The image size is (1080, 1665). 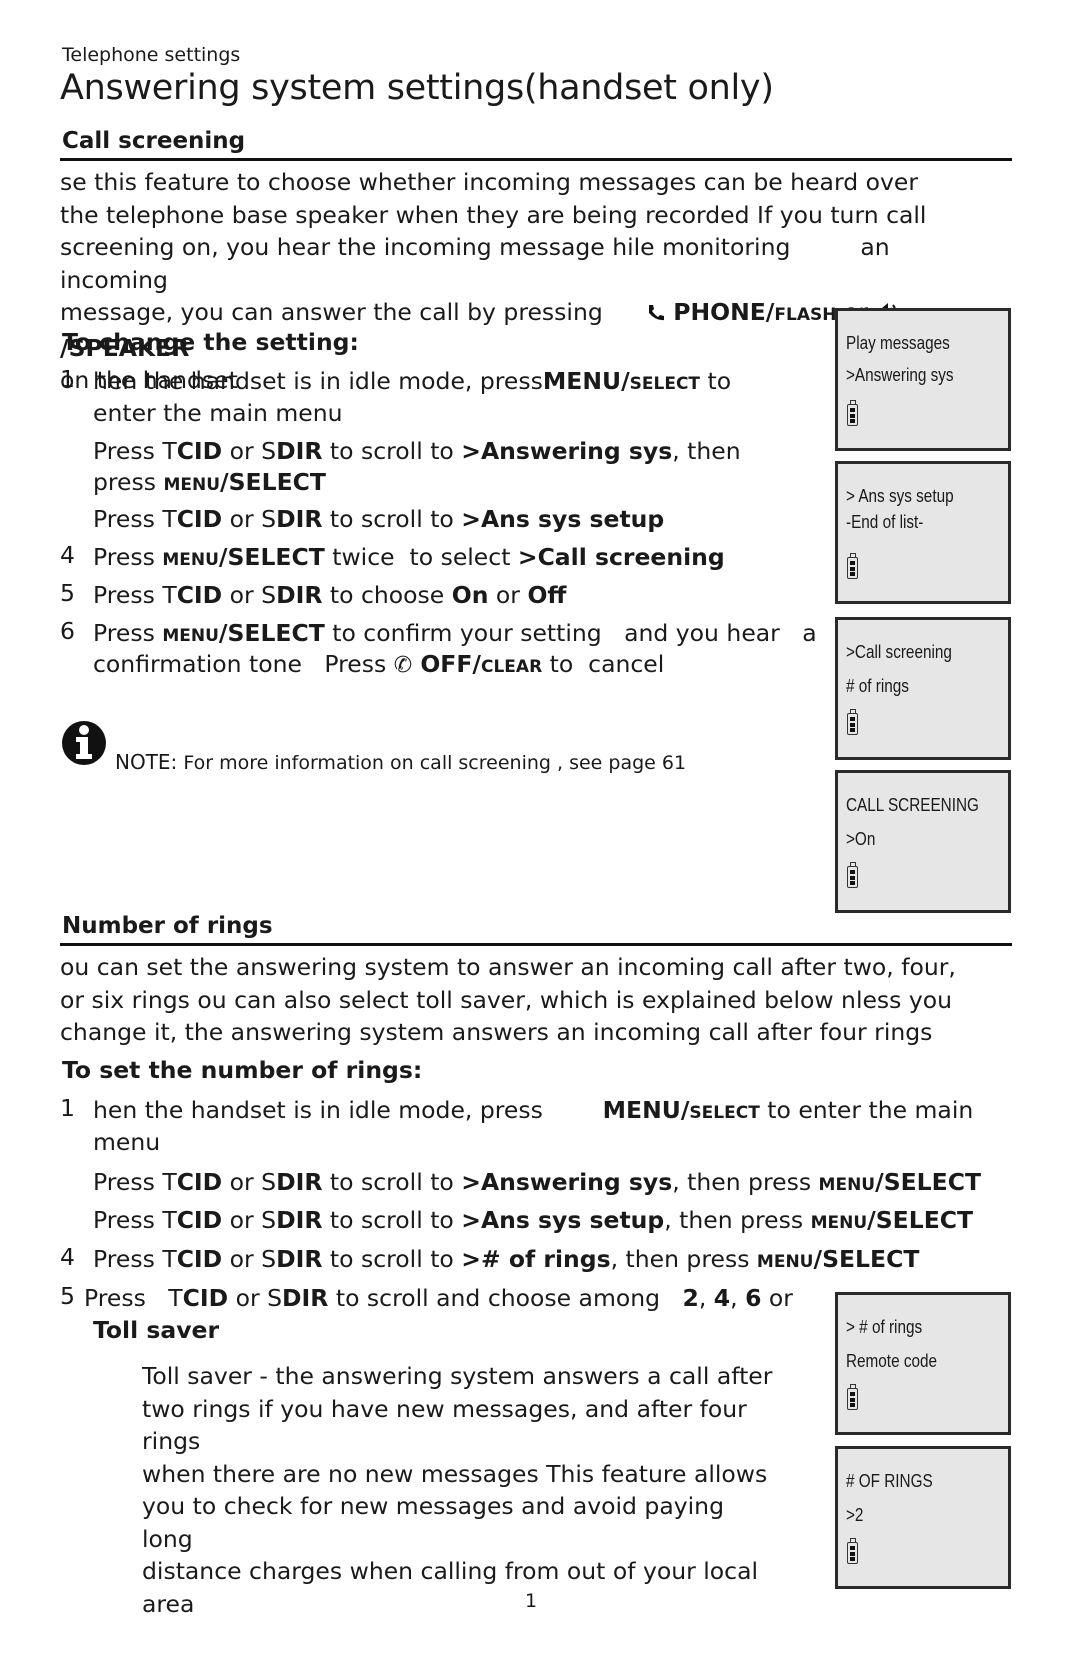 What do you see at coordinates (446, 664) in the screenshot?
I see `key-label: OFF/` at bounding box center [446, 664].